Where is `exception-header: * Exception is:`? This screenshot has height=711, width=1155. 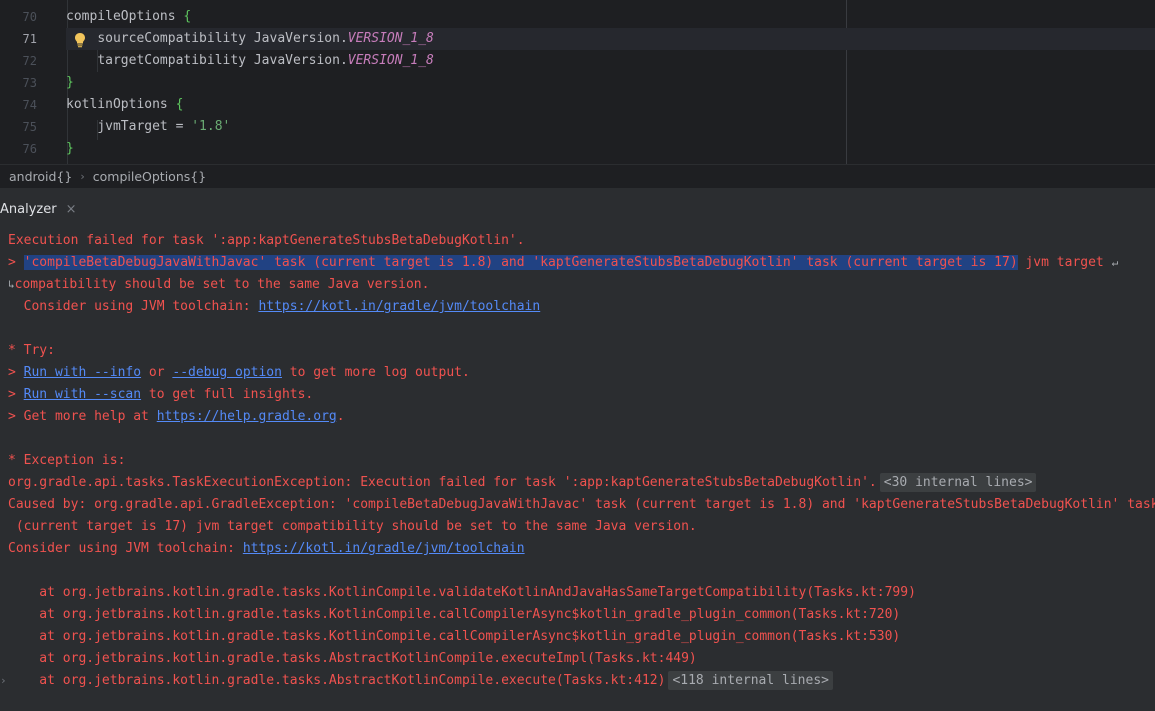 exception-header: * Exception is: is located at coordinates (67, 460).